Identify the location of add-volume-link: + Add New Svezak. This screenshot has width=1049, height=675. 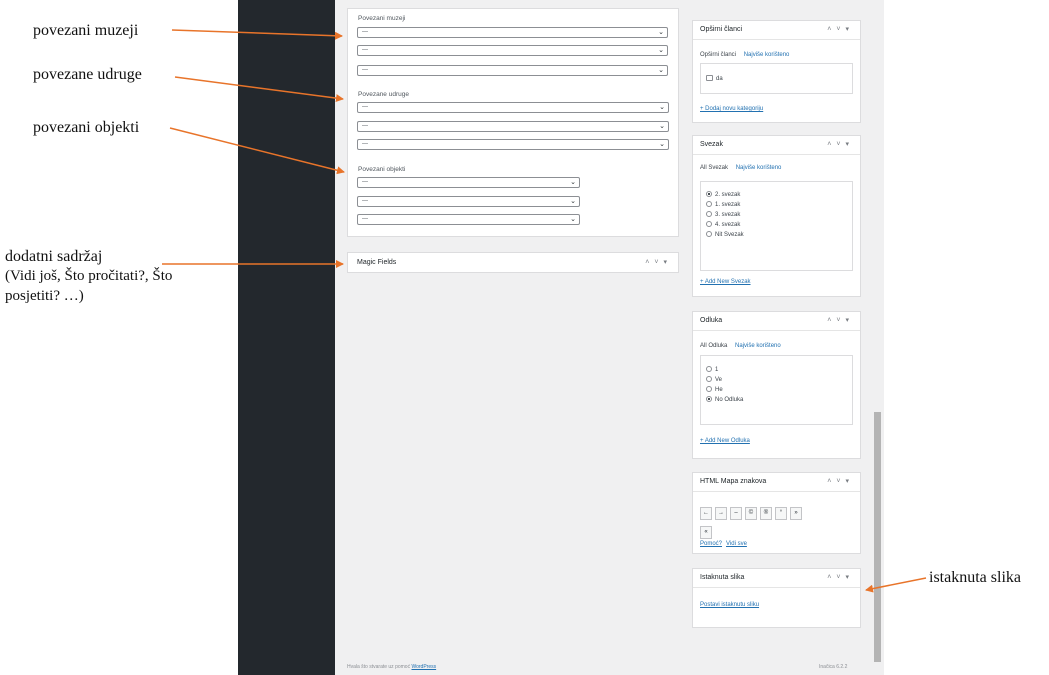
(725, 282).